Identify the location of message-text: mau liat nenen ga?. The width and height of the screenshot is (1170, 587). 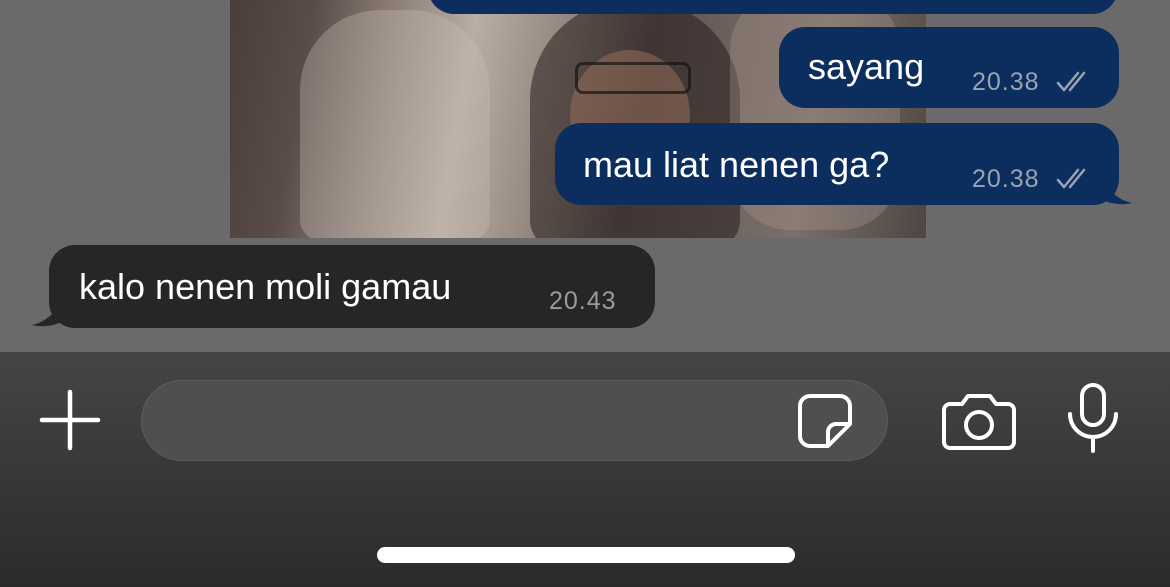
(736, 164).